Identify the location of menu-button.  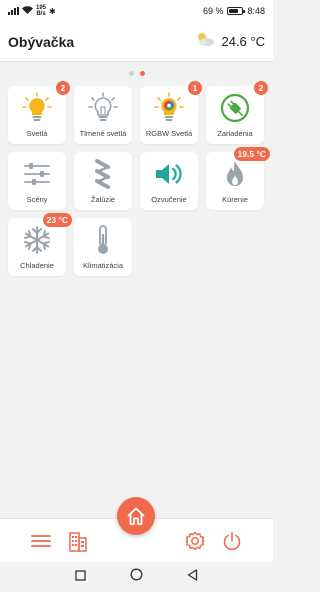
(41, 541).